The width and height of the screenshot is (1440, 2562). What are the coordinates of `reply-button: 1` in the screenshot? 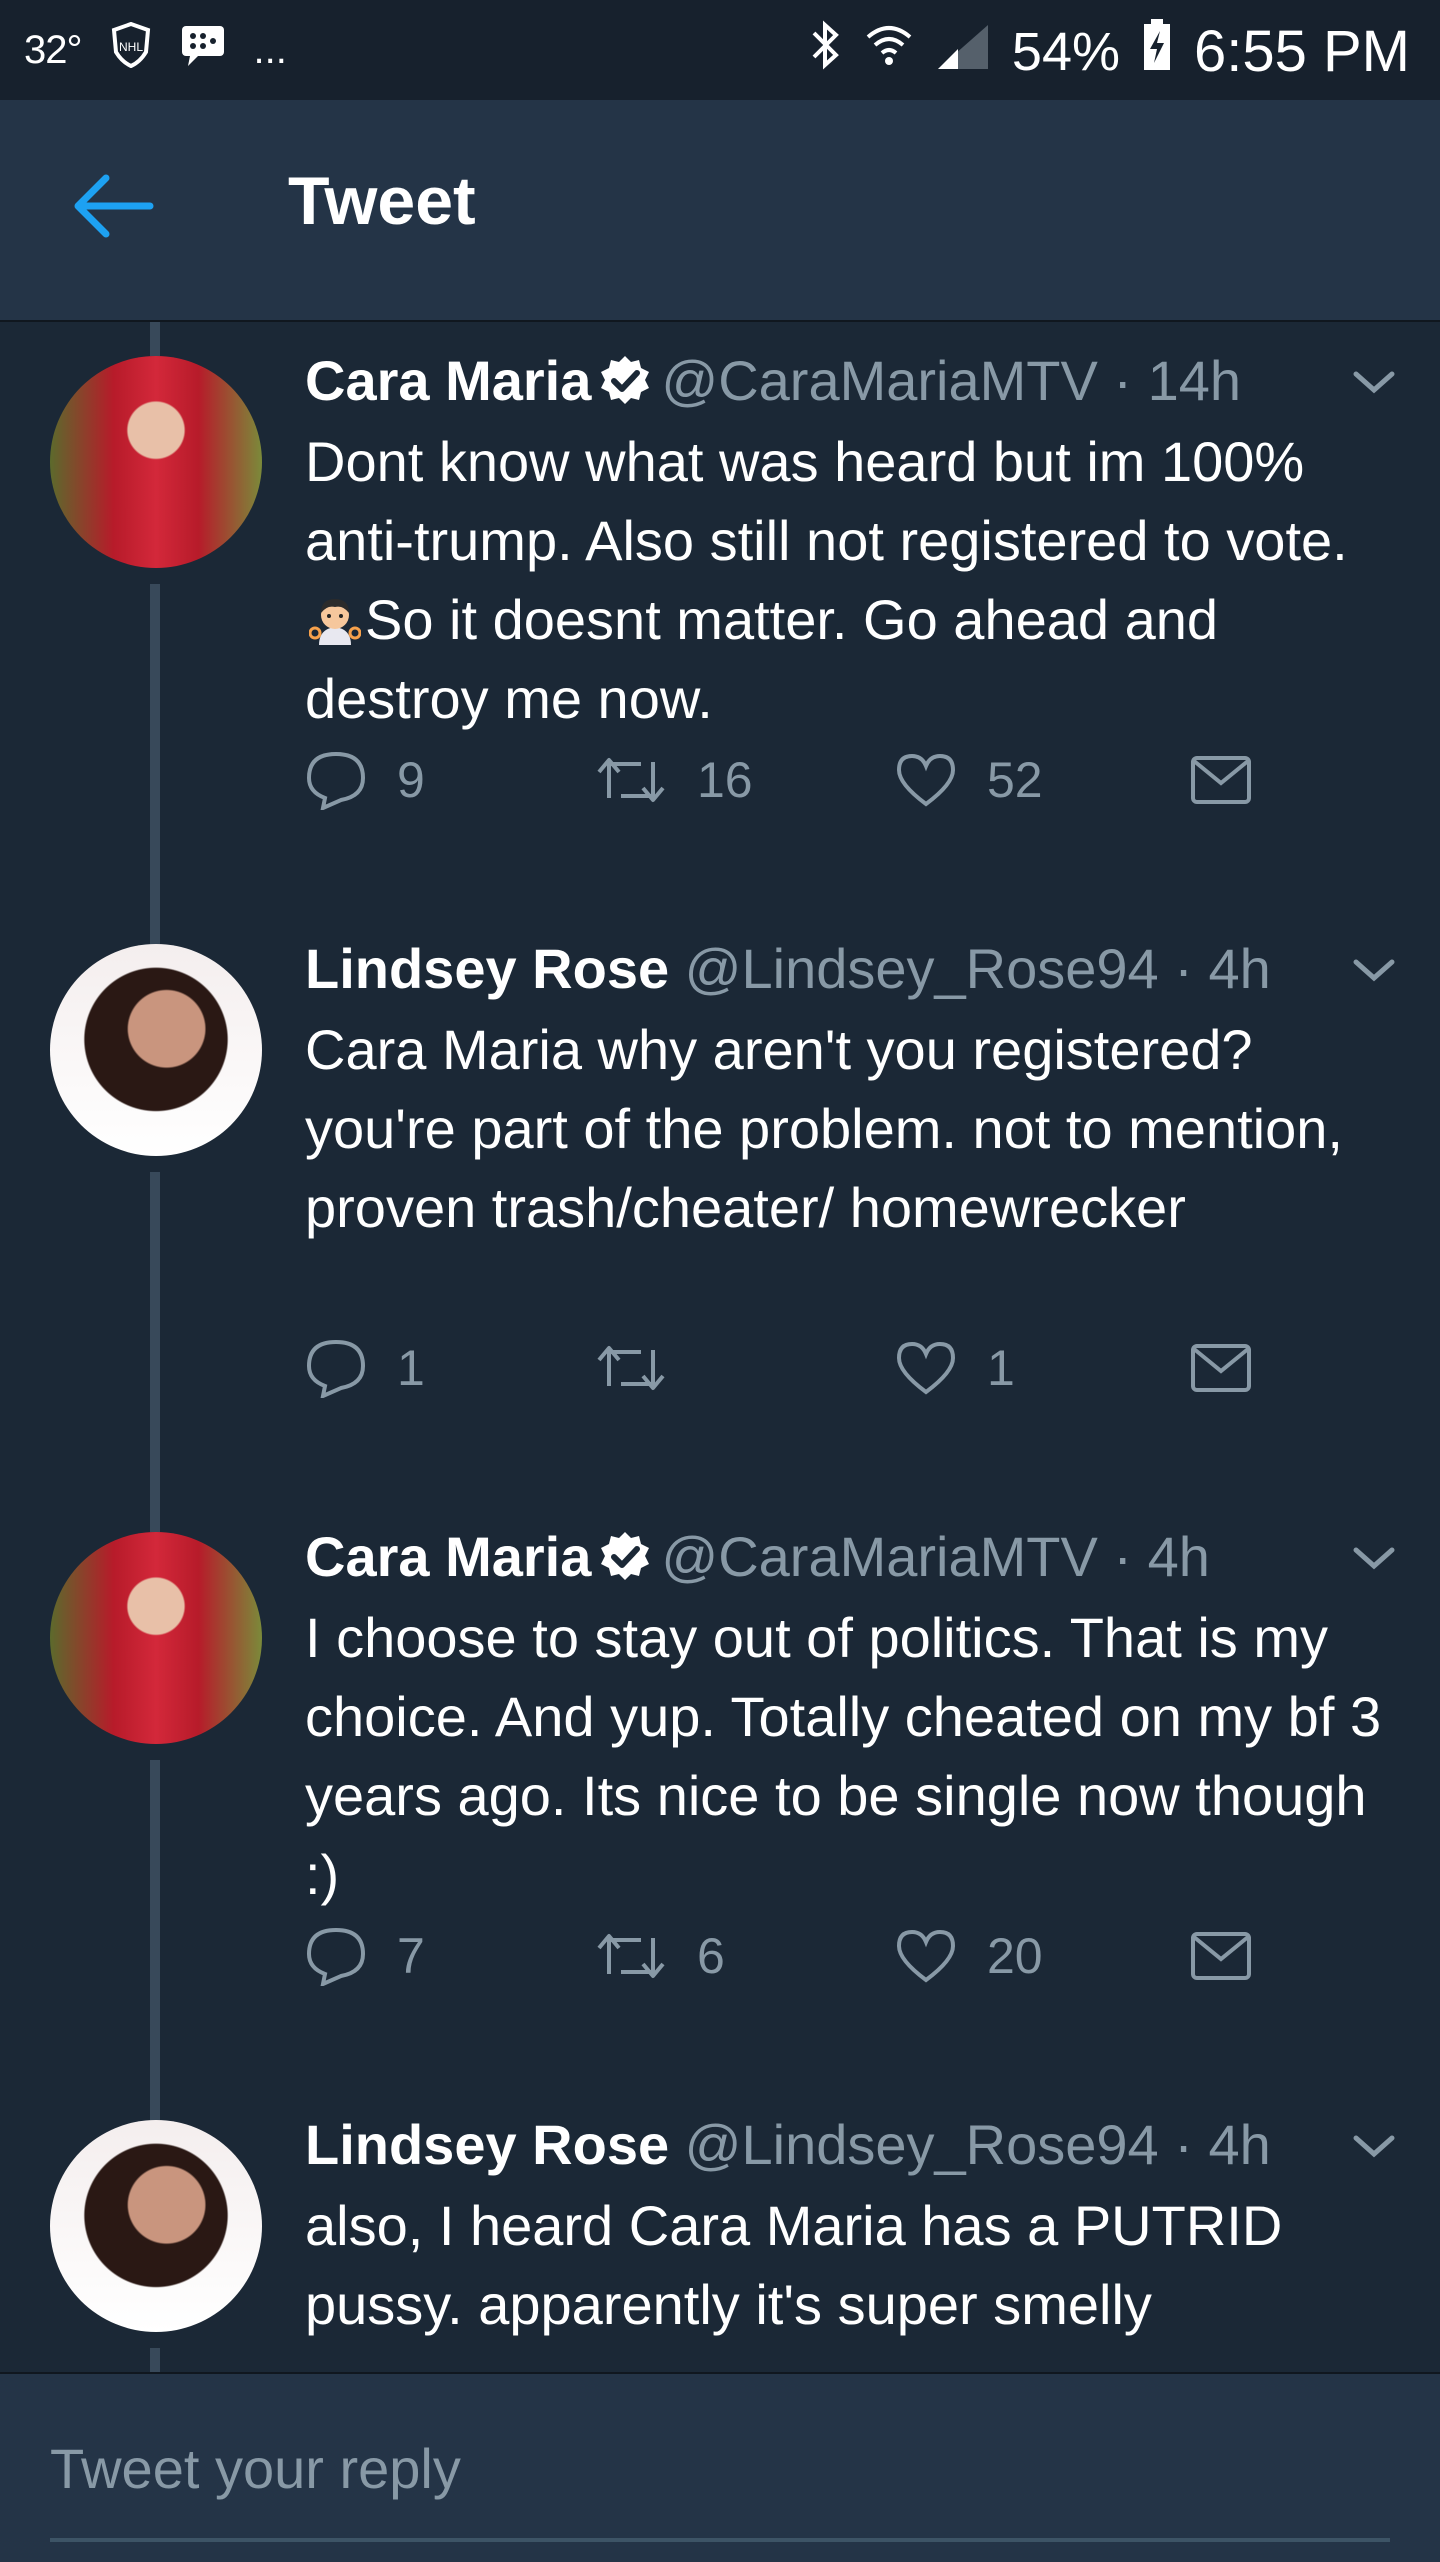 It's located at (365, 1368).